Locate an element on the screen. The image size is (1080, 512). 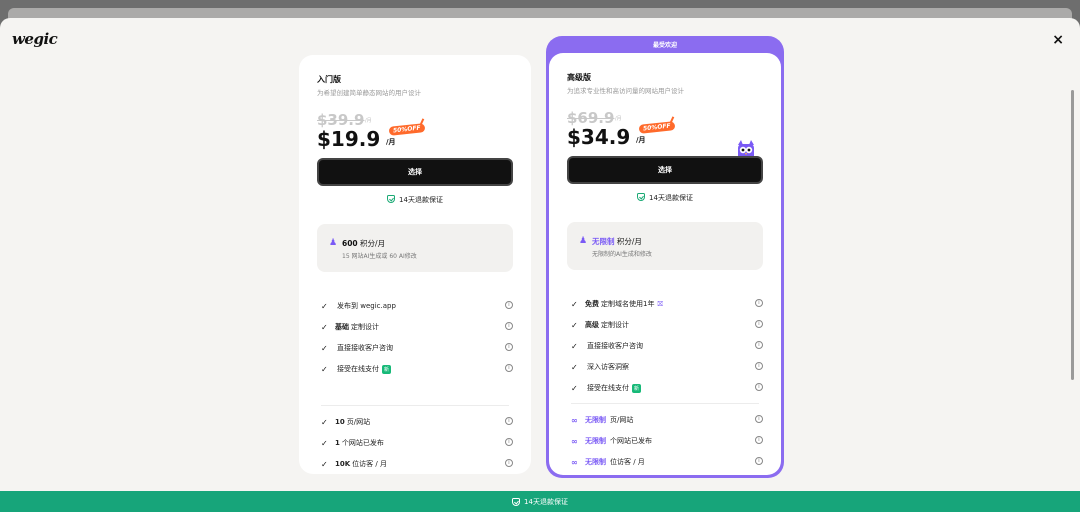
plan-name: 高级版 is located at coordinates (579, 77).